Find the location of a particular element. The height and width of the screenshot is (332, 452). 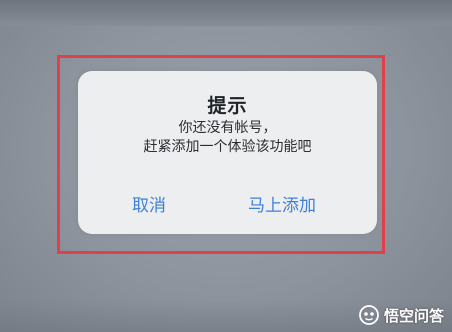

watermark-text: 悟空问答 is located at coordinates (413, 315).